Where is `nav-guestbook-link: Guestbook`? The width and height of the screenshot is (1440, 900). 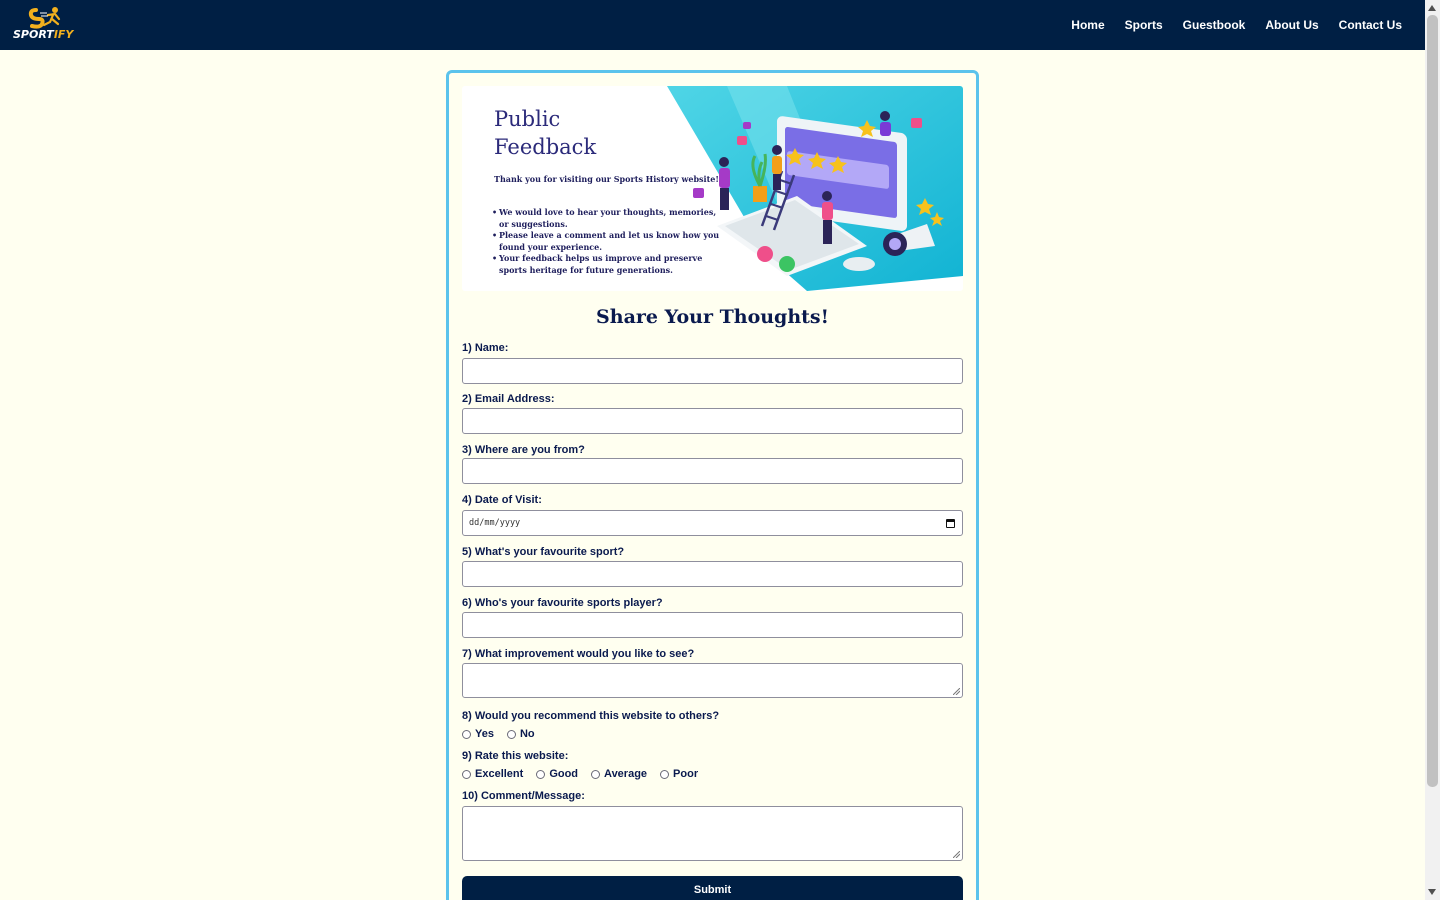 nav-guestbook-link: Guestbook is located at coordinates (1214, 25).